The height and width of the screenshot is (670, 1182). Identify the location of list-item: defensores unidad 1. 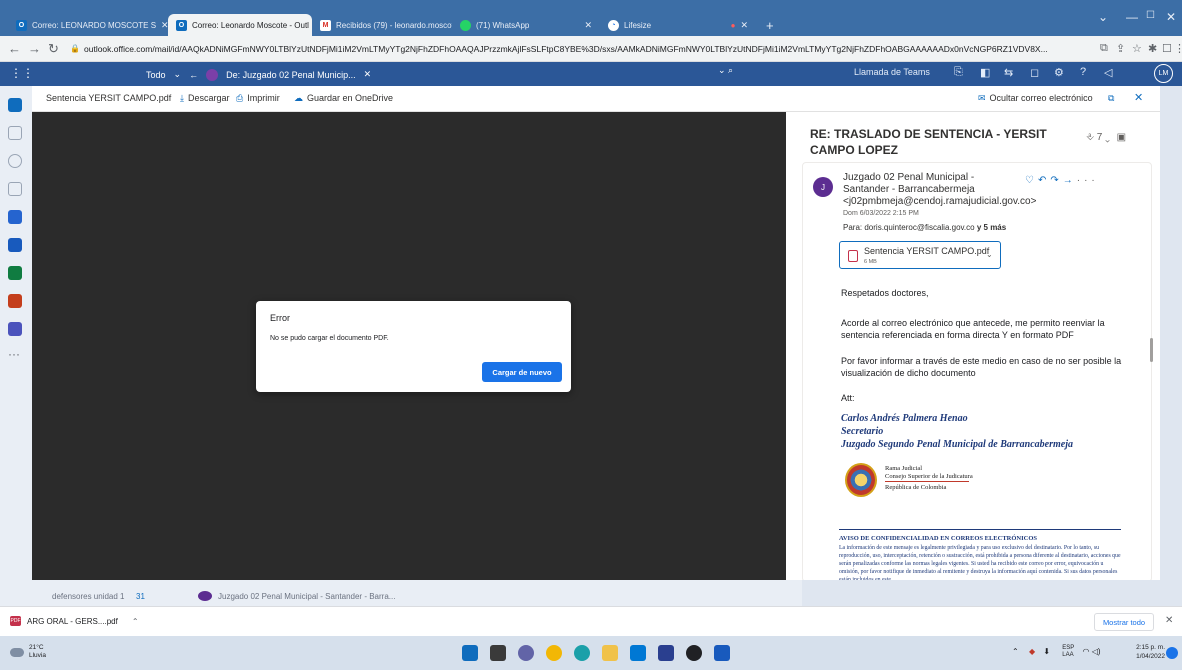
(88, 596).